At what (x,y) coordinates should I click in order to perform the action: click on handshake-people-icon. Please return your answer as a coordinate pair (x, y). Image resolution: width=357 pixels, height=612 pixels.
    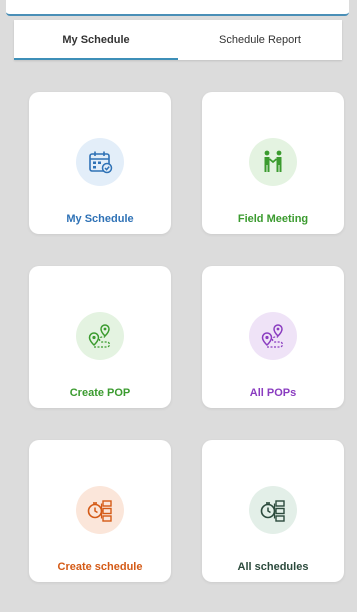
    Looking at the image, I should click on (273, 162).